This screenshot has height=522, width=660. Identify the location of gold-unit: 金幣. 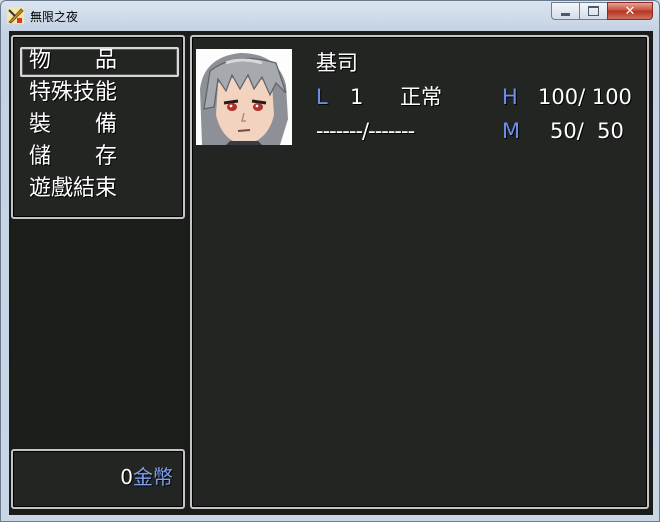
(153, 477).